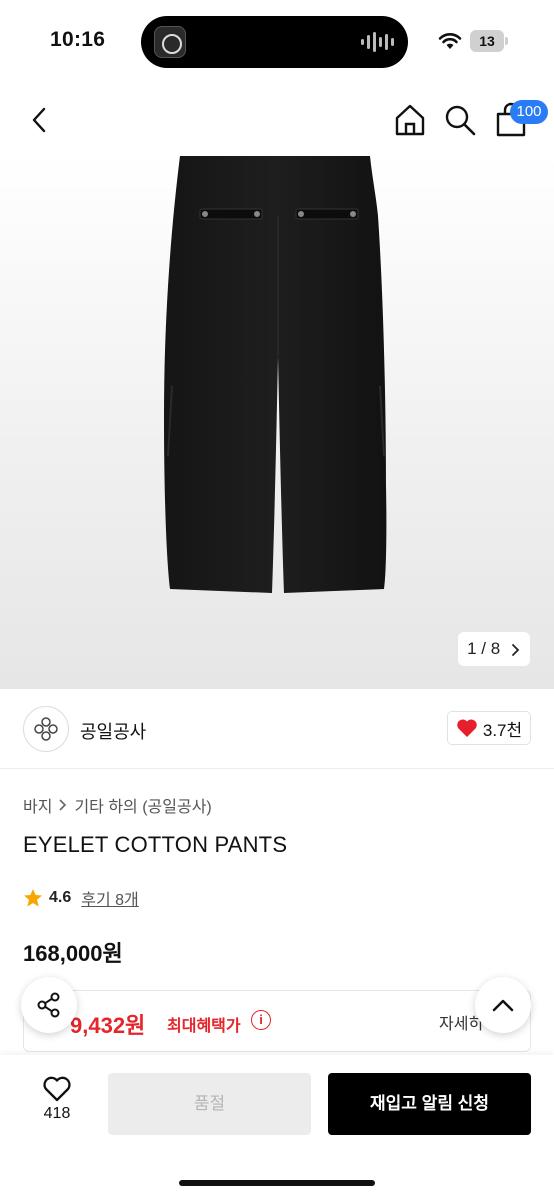 This screenshot has height=1200, width=554. I want to click on brand-logo-icon, so click(46, 729).